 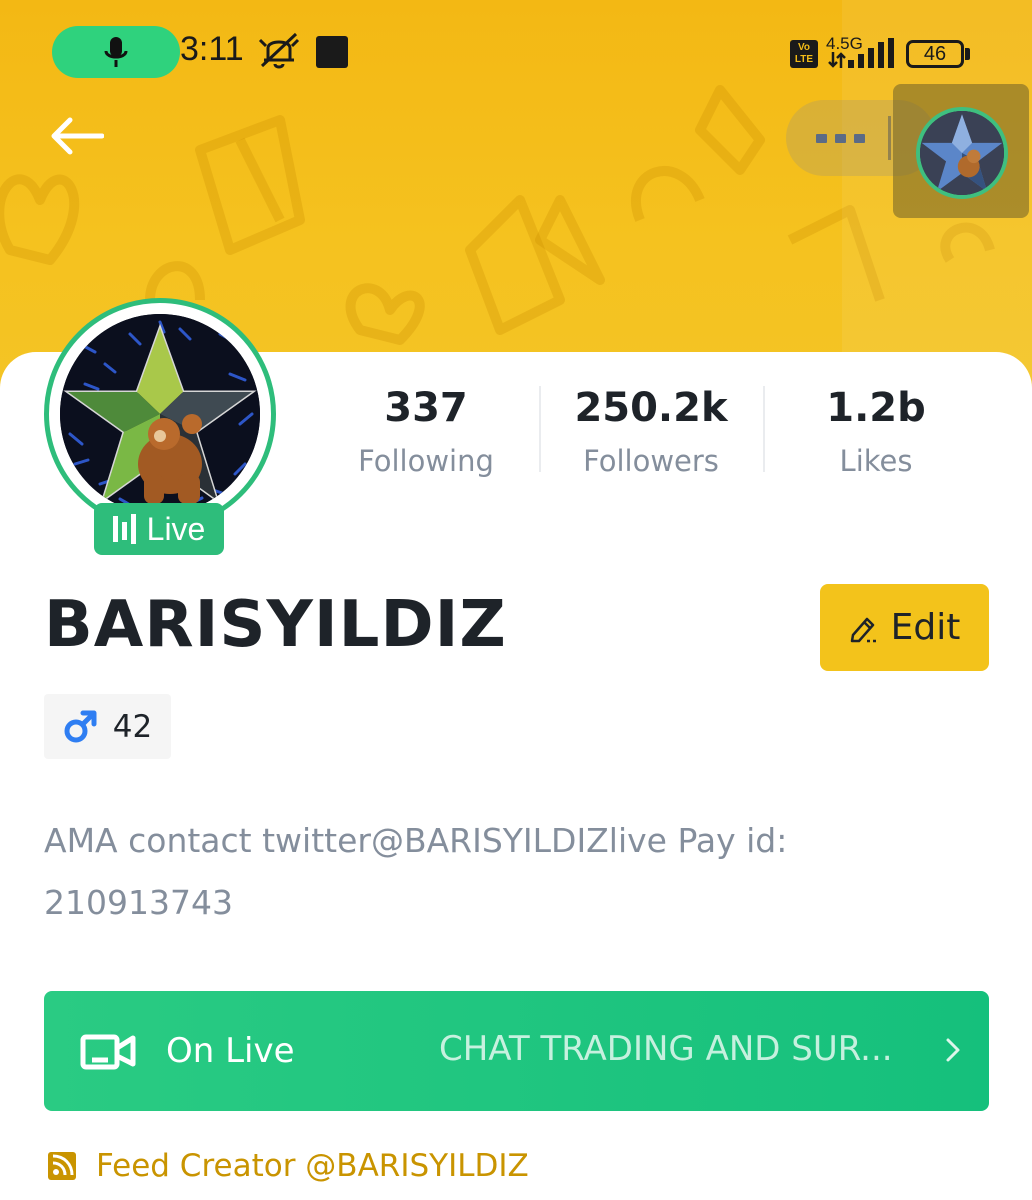 I want to click on male-symbol-icon, so click(x=80, y=726).